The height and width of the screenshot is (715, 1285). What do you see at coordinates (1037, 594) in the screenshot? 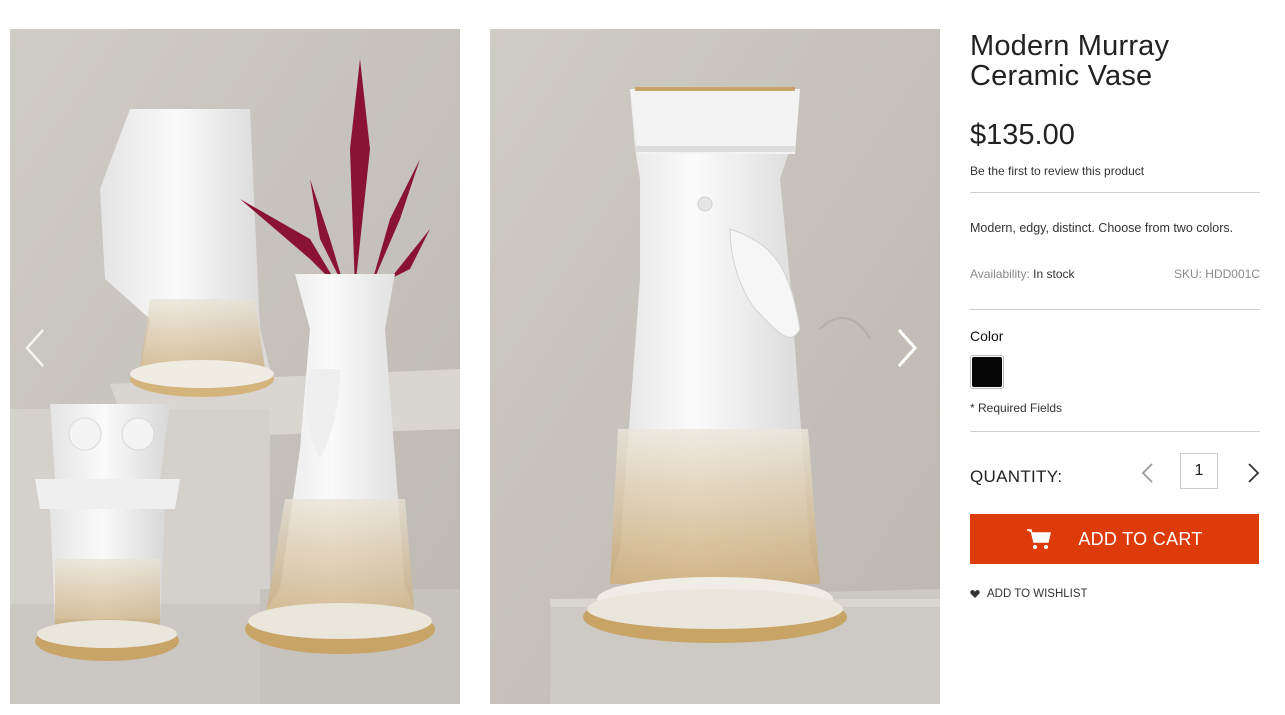
I see `add-to-wishlist-label: ADD TO WISHLIST` at bounding box center [1037, 594].